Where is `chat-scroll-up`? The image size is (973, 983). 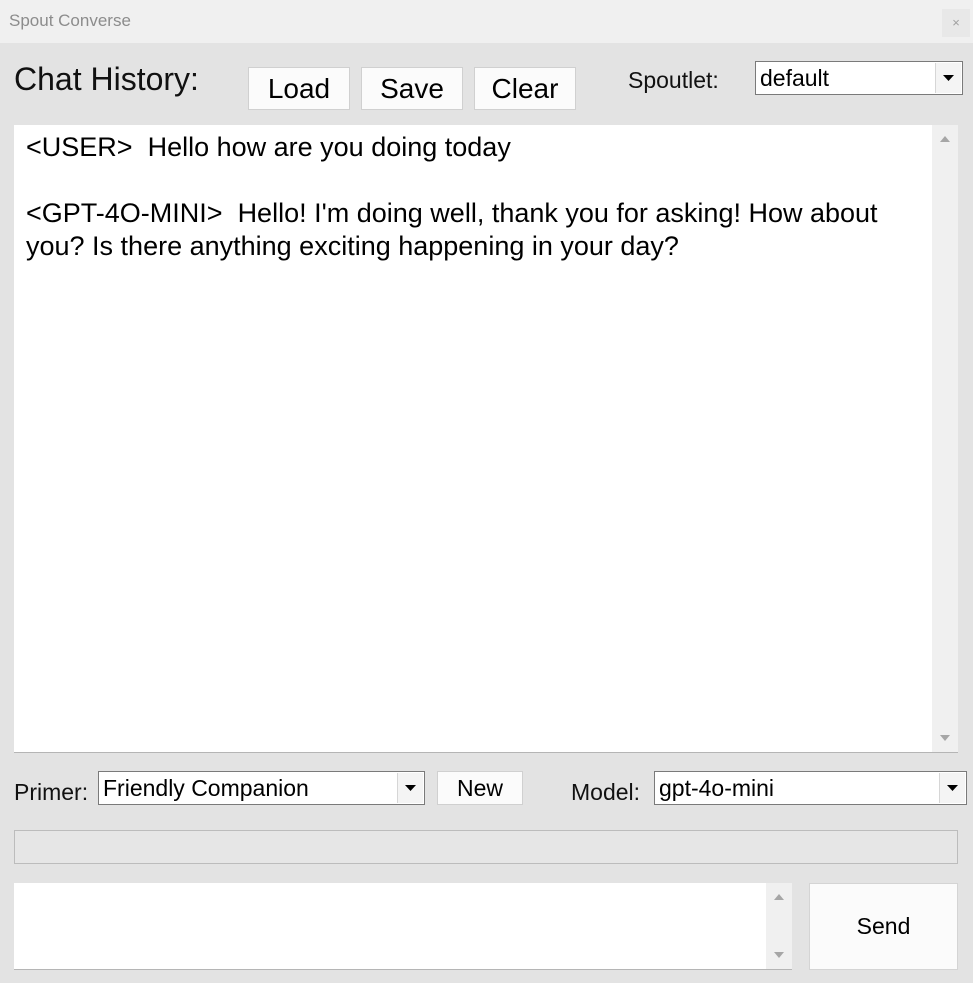
chat-scroll-up is located at coordinates (945, 139).